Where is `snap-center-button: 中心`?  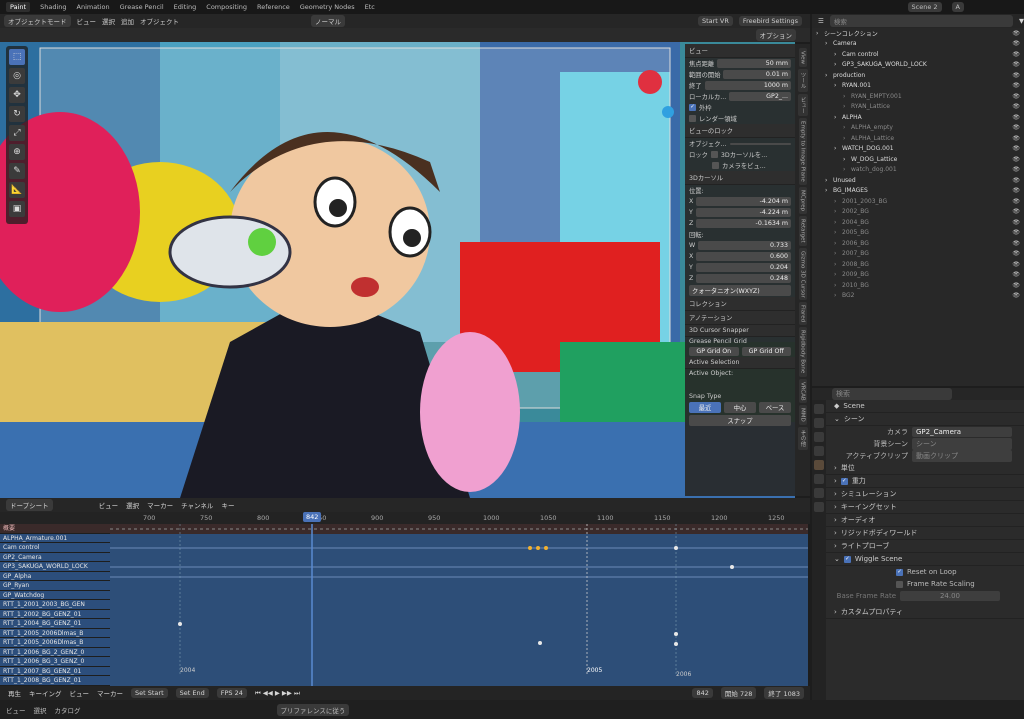 snap-center-button: 中心 is located at coordinates (740, 407).